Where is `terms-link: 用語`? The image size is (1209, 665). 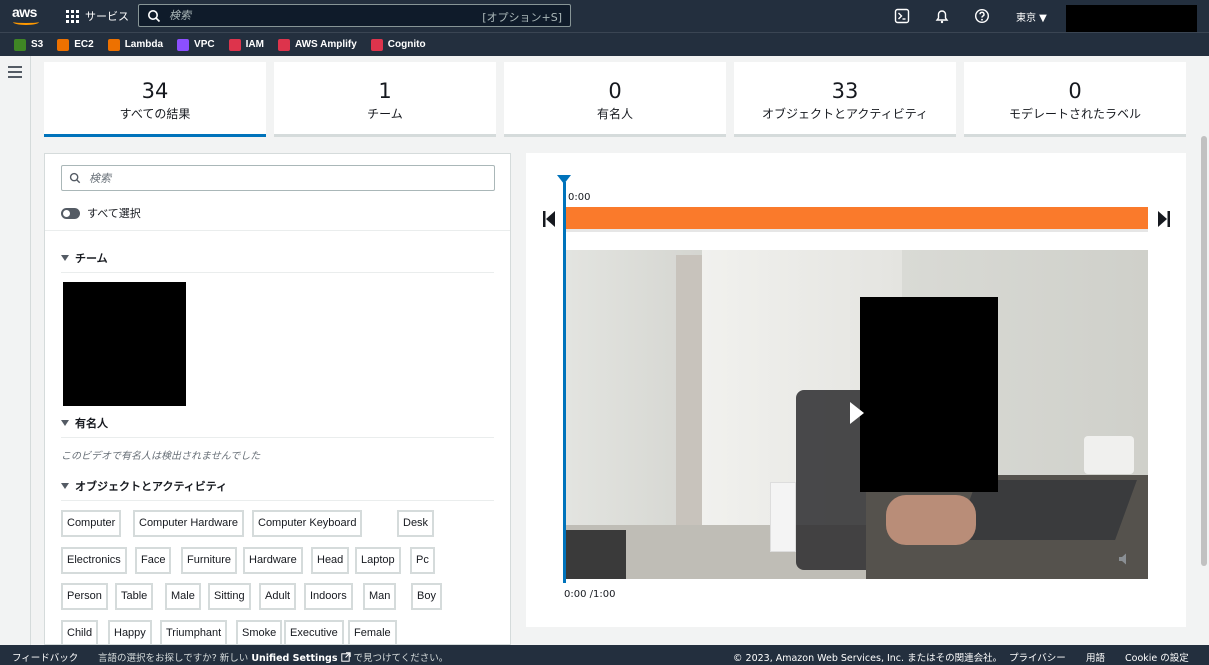 terms-link: 用語 is located at coordinates (1095, 657).